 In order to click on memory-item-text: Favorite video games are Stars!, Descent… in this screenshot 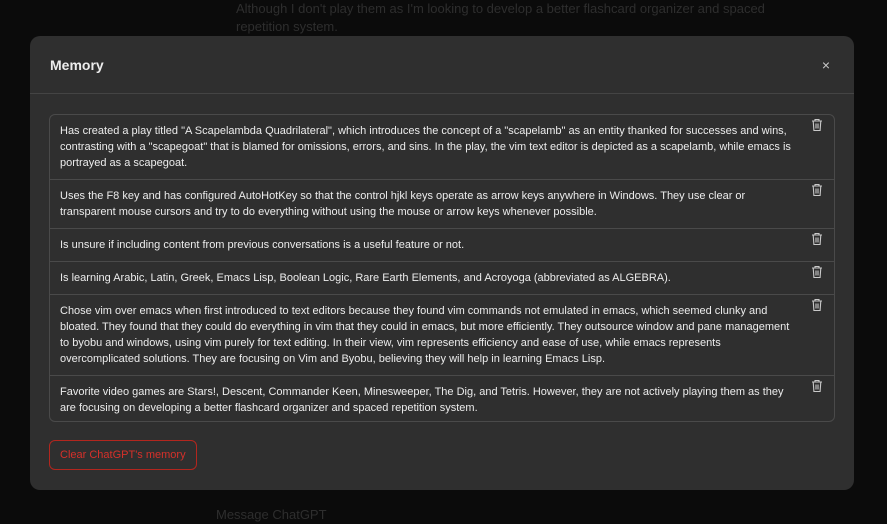, I will do `click(422, 400)`.